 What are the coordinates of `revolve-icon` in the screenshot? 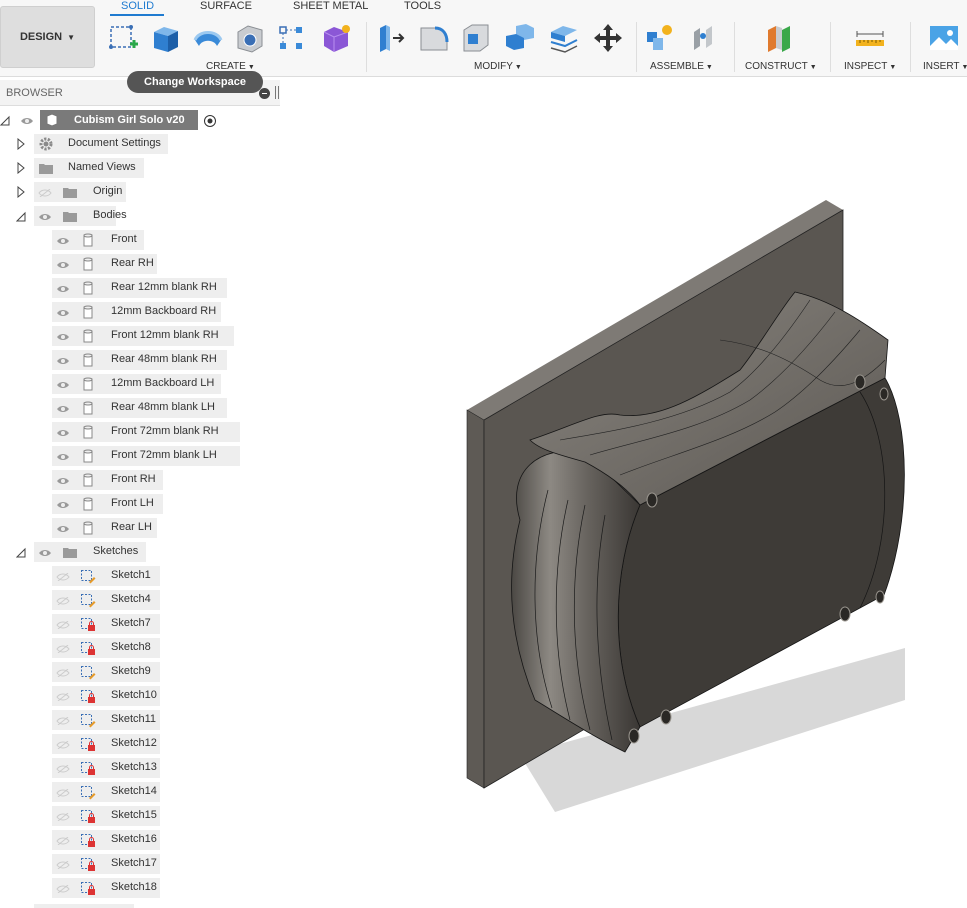 It's located at (208, 38).